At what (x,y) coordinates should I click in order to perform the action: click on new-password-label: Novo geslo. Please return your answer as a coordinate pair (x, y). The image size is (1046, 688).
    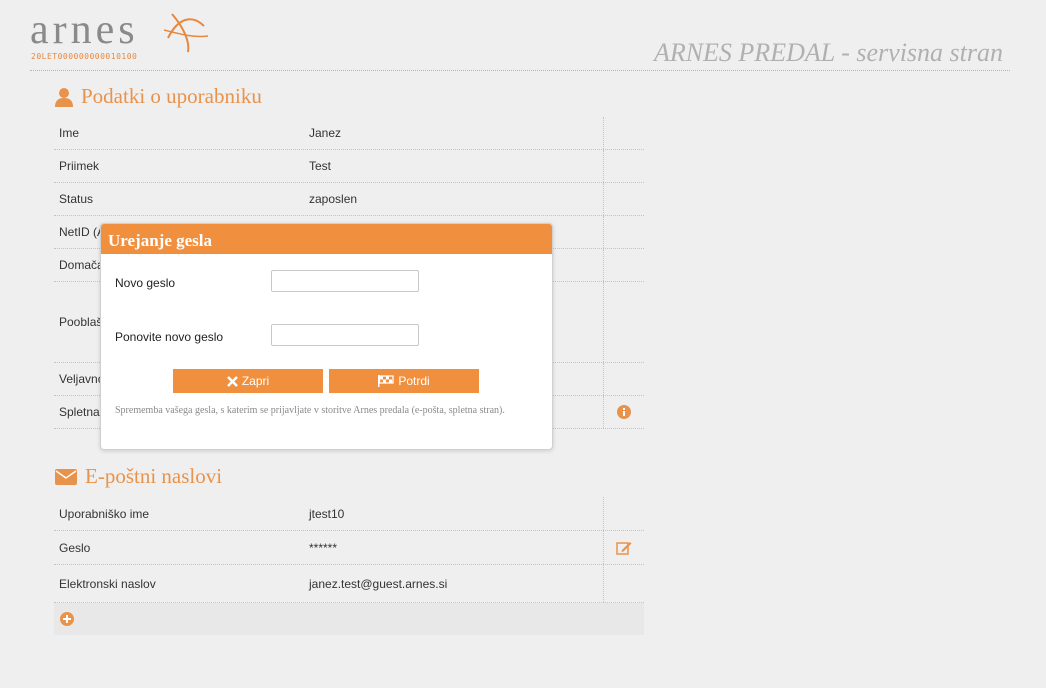
    Looking at the image, I should click on (145, 283).